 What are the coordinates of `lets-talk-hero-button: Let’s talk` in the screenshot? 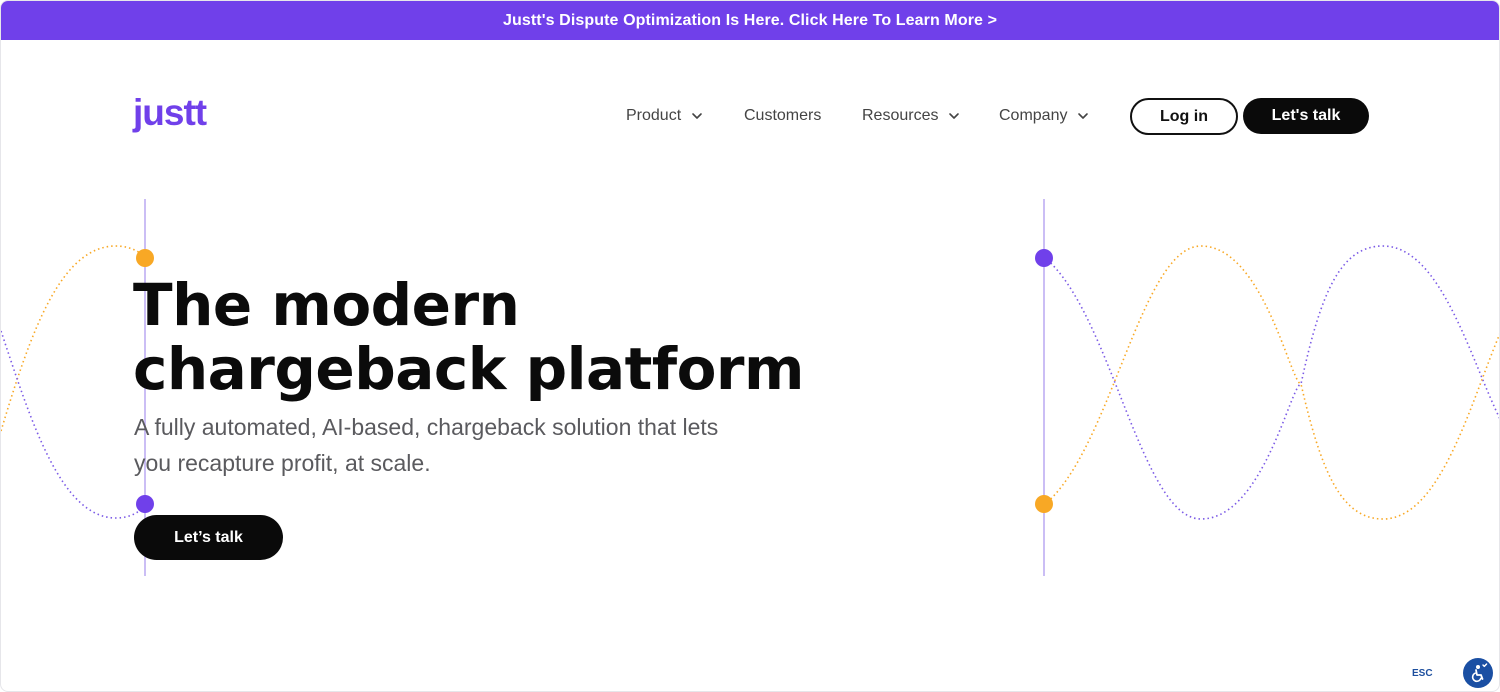 It's located at (208, 537).